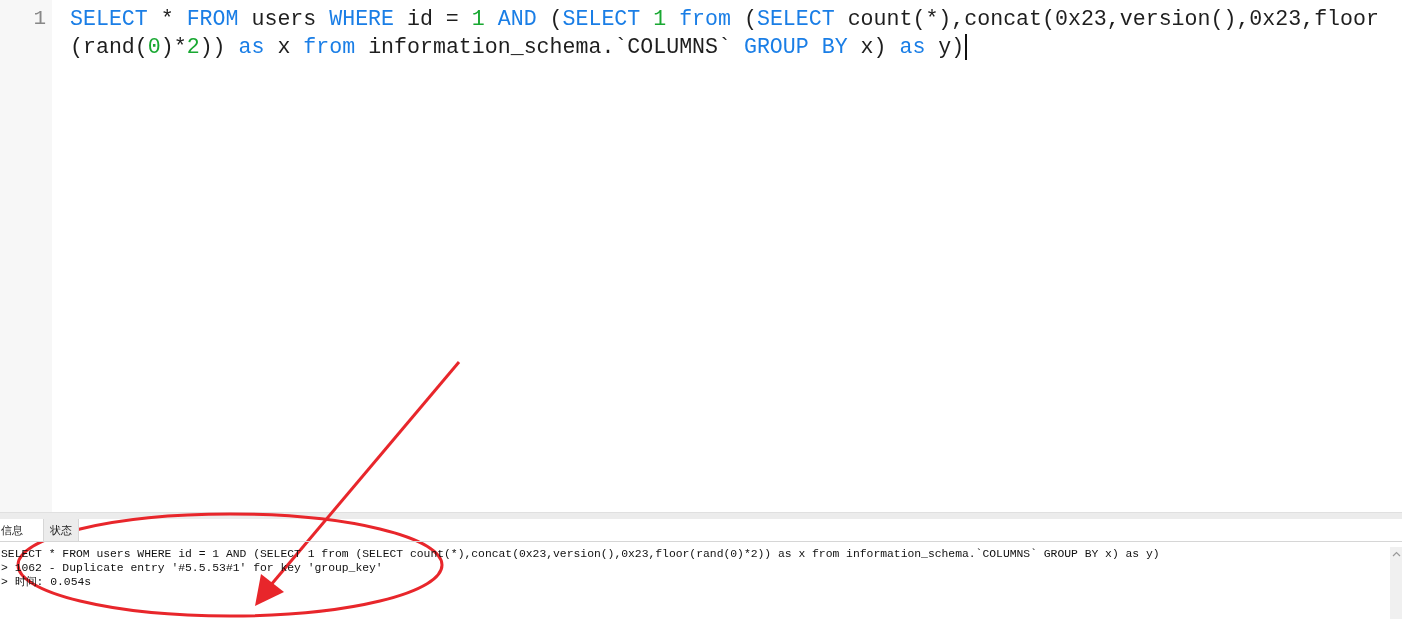 Image resolution: width=1402 pixels, height=619 pixels. Describe the element at coordinates (61, 530) in the screenshot. I see `tab: 状态` at that location.